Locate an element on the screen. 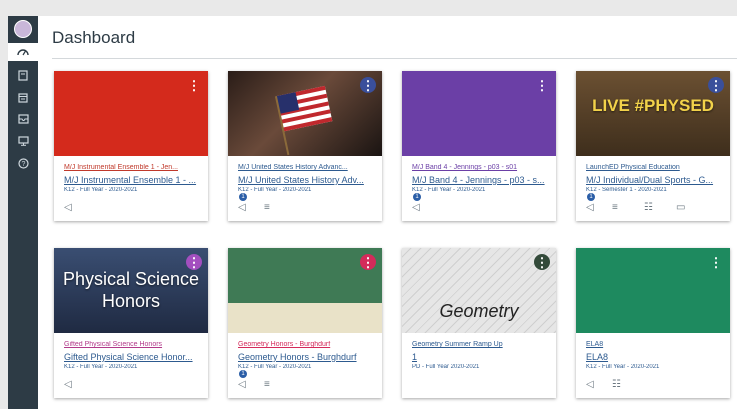 This screenshot has height=409, width=737. course-card-actions: ◁ 1 ≡ ☷ ▭ is located at coordinates (654, 204).